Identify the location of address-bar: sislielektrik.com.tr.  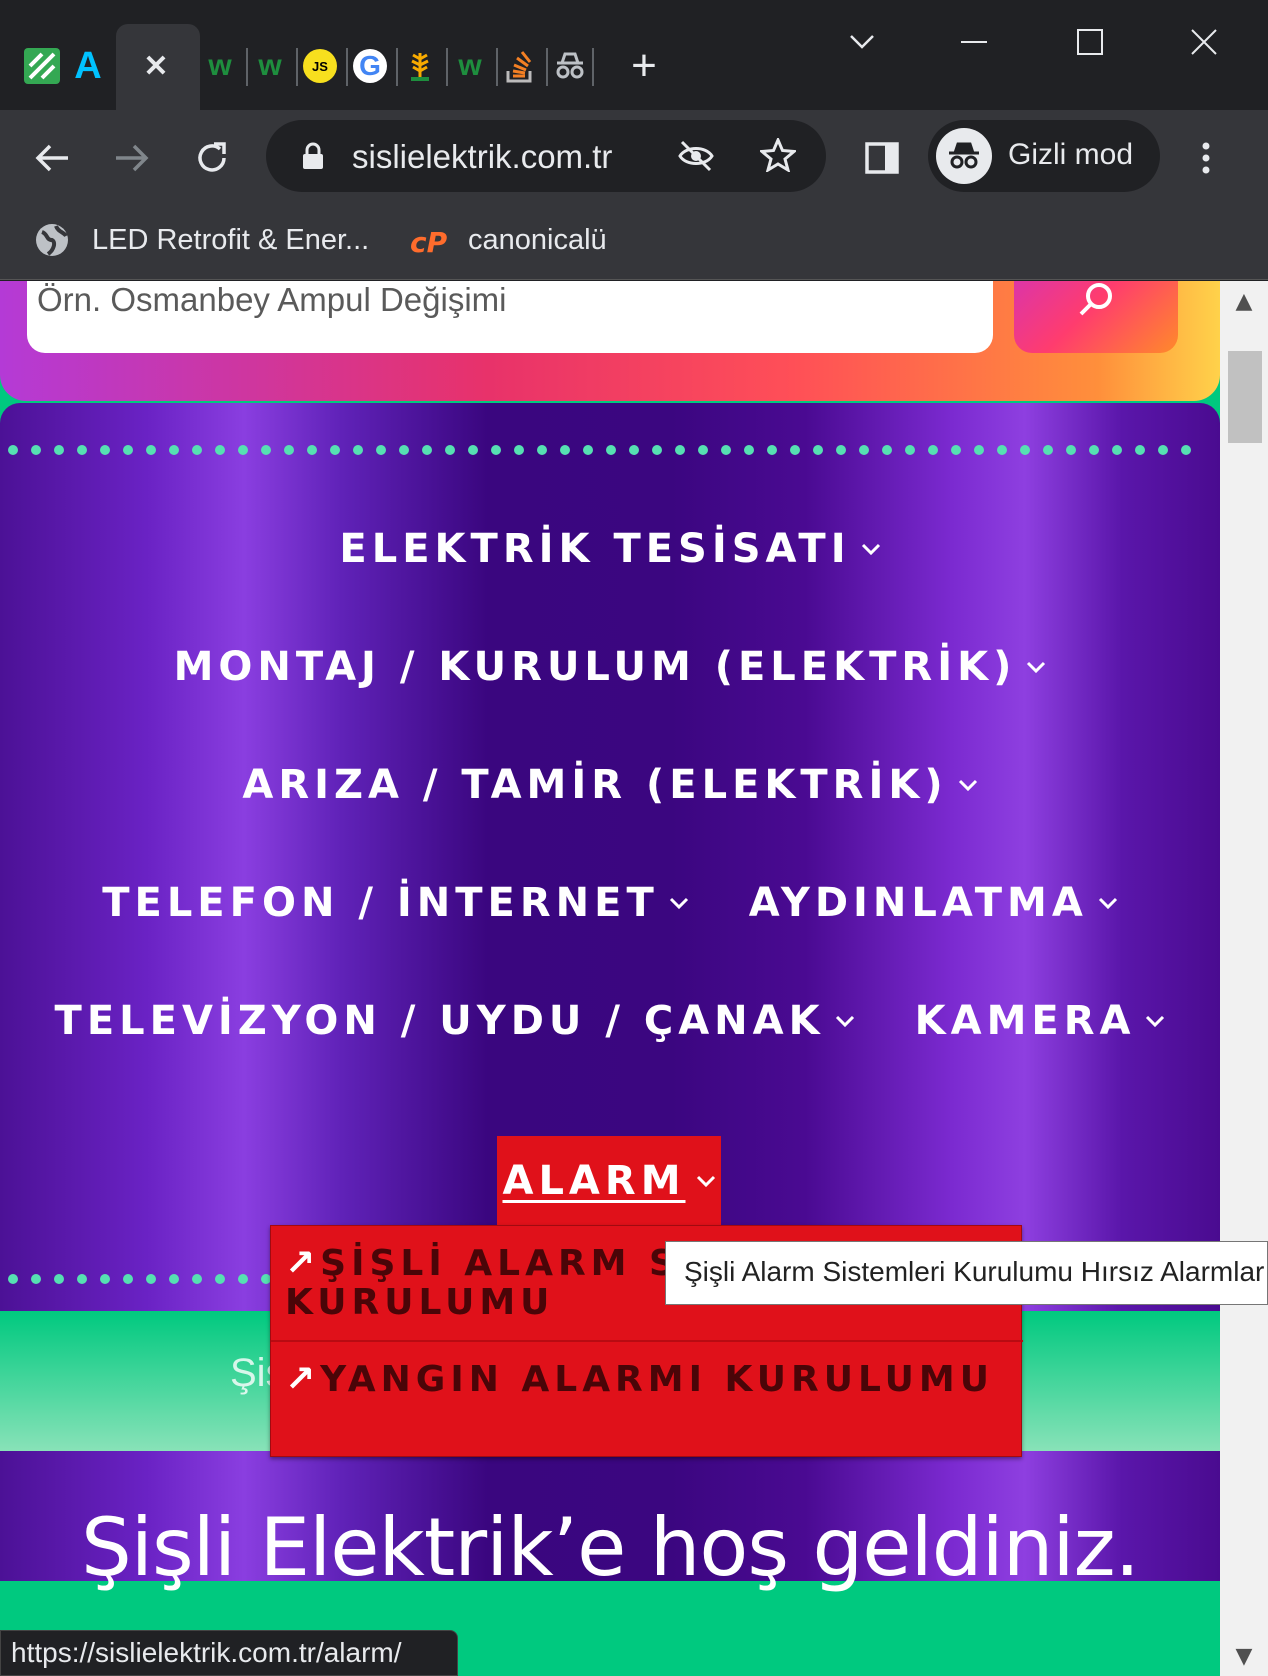
(546, 156).